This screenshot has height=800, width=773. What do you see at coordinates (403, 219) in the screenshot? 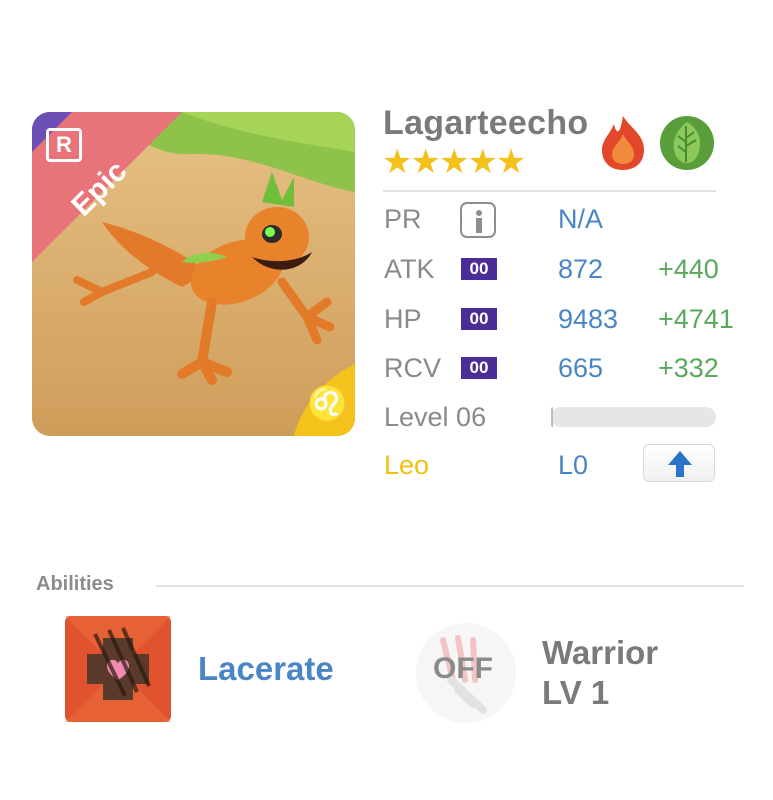
I see `pr-label: PR` at bounding box center [403, 219].